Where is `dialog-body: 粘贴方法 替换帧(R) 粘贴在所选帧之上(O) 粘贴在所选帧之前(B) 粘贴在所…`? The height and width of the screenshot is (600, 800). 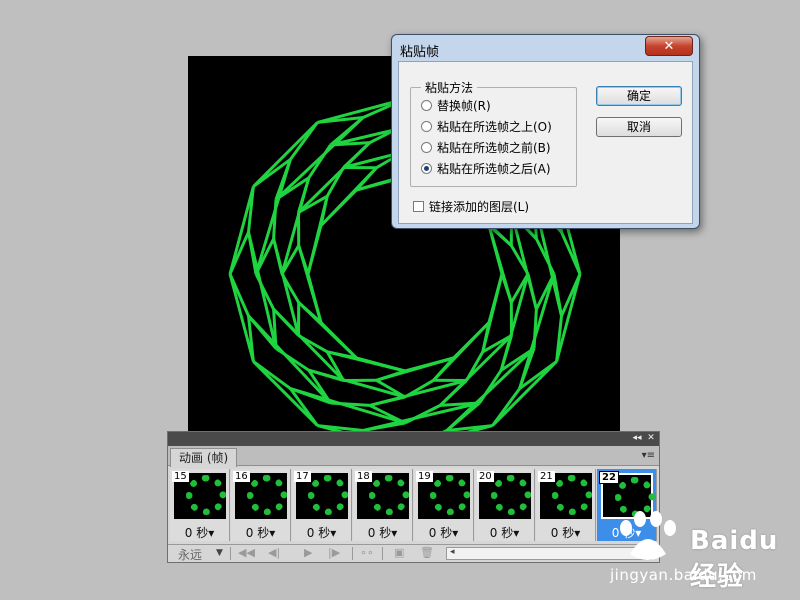
dialog-body: 粘贴方法 替换帧(R) 粘贴在所选帧之上(O) 粘贴在所选帧之前(B) 粘贴在所… is located at coordinates (545, 142).